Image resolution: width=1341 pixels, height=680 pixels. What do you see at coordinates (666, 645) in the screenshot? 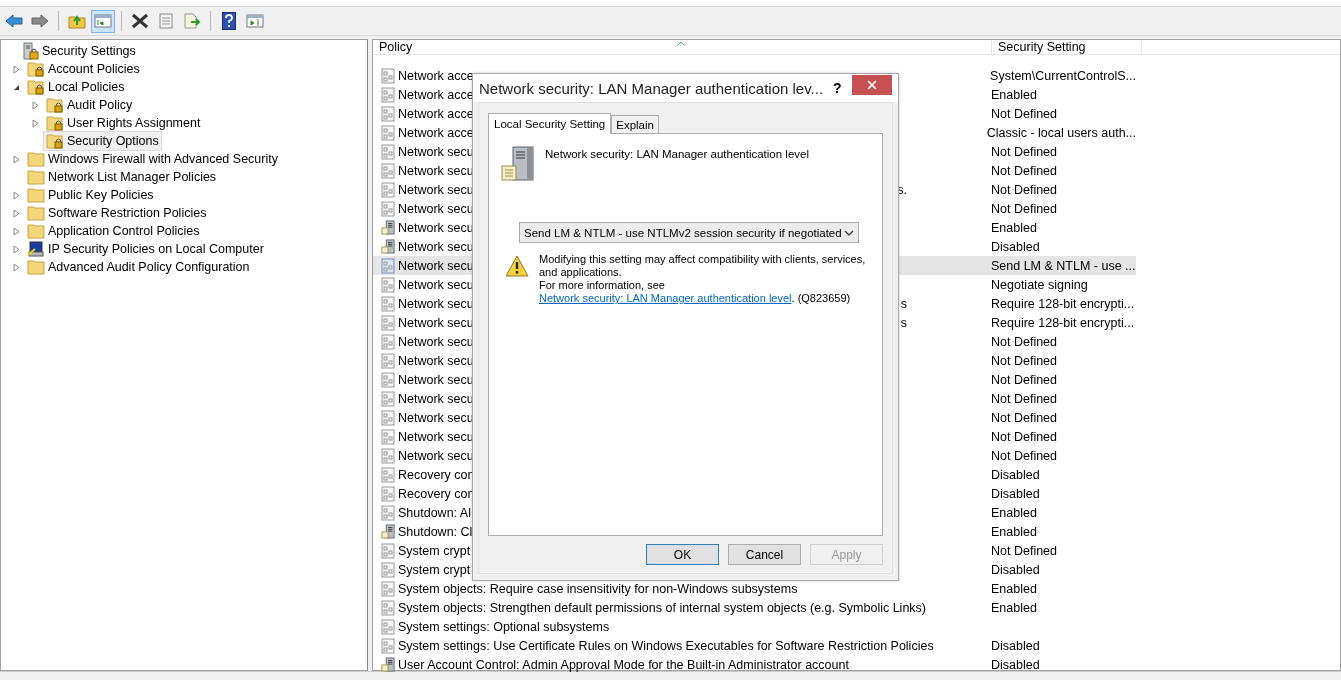
I see `policy-name: System settings: Use Certificate Rules on Windows Executables for Software Restriction Policies` at bounding box center [666, 645].